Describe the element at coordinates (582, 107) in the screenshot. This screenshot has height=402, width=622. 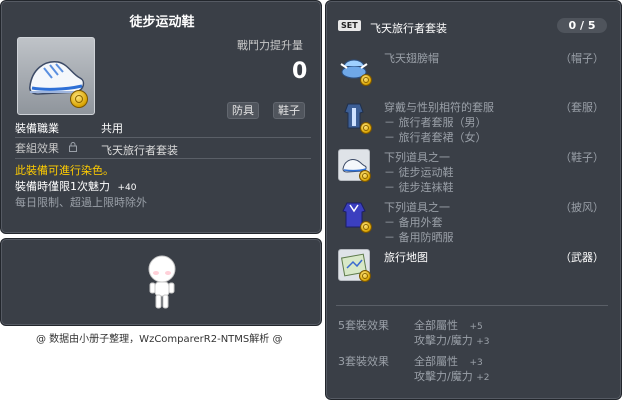
I see `set-item-slot-type: （套服）` at that location.